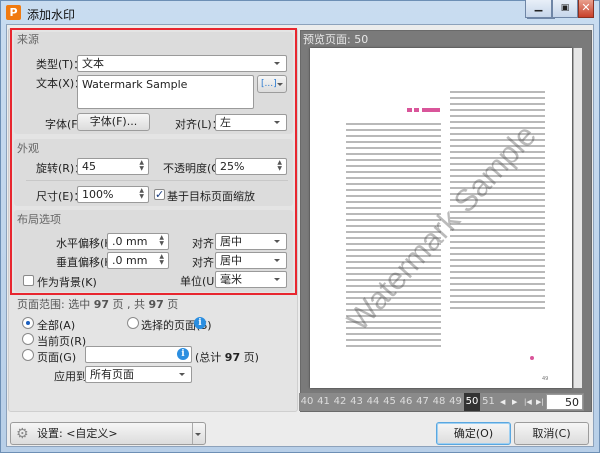 The height and width of the screenshot is (453, 600). I want to click on gear-icon: ⚙, so click(22, 434).